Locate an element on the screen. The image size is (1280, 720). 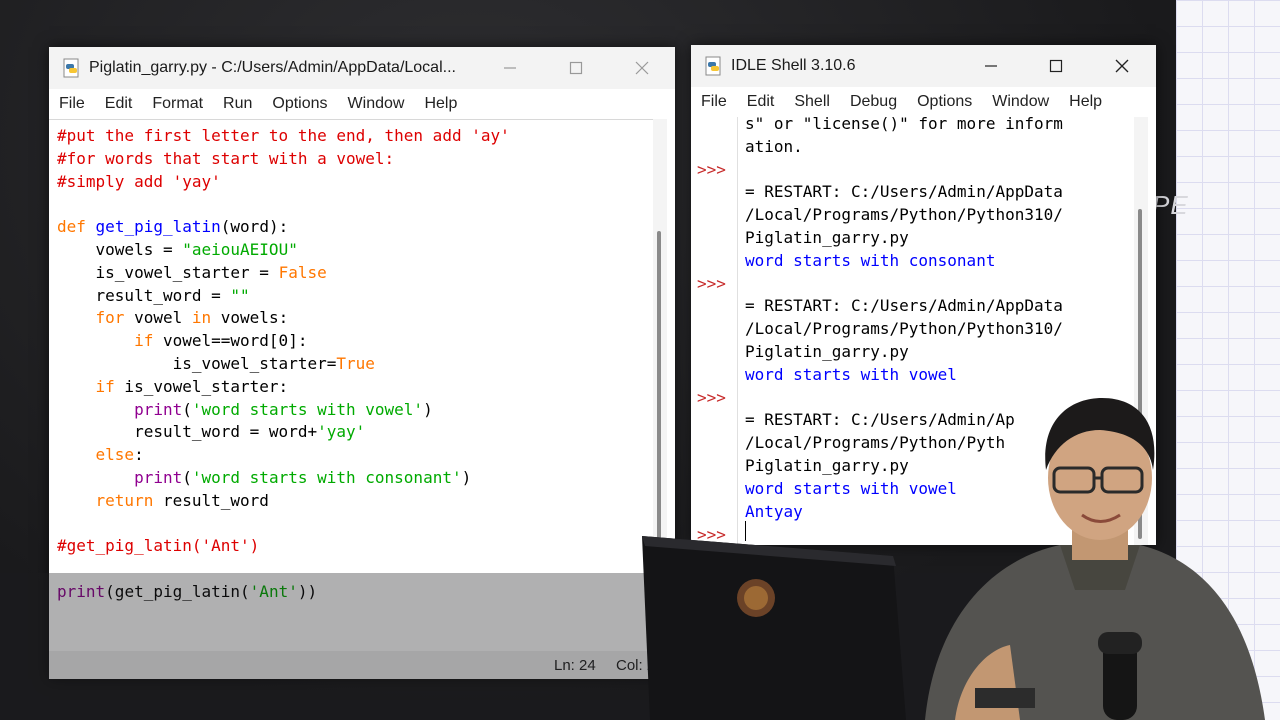
line-indicator: Ln: 24 is located at coordinates (575, 665).